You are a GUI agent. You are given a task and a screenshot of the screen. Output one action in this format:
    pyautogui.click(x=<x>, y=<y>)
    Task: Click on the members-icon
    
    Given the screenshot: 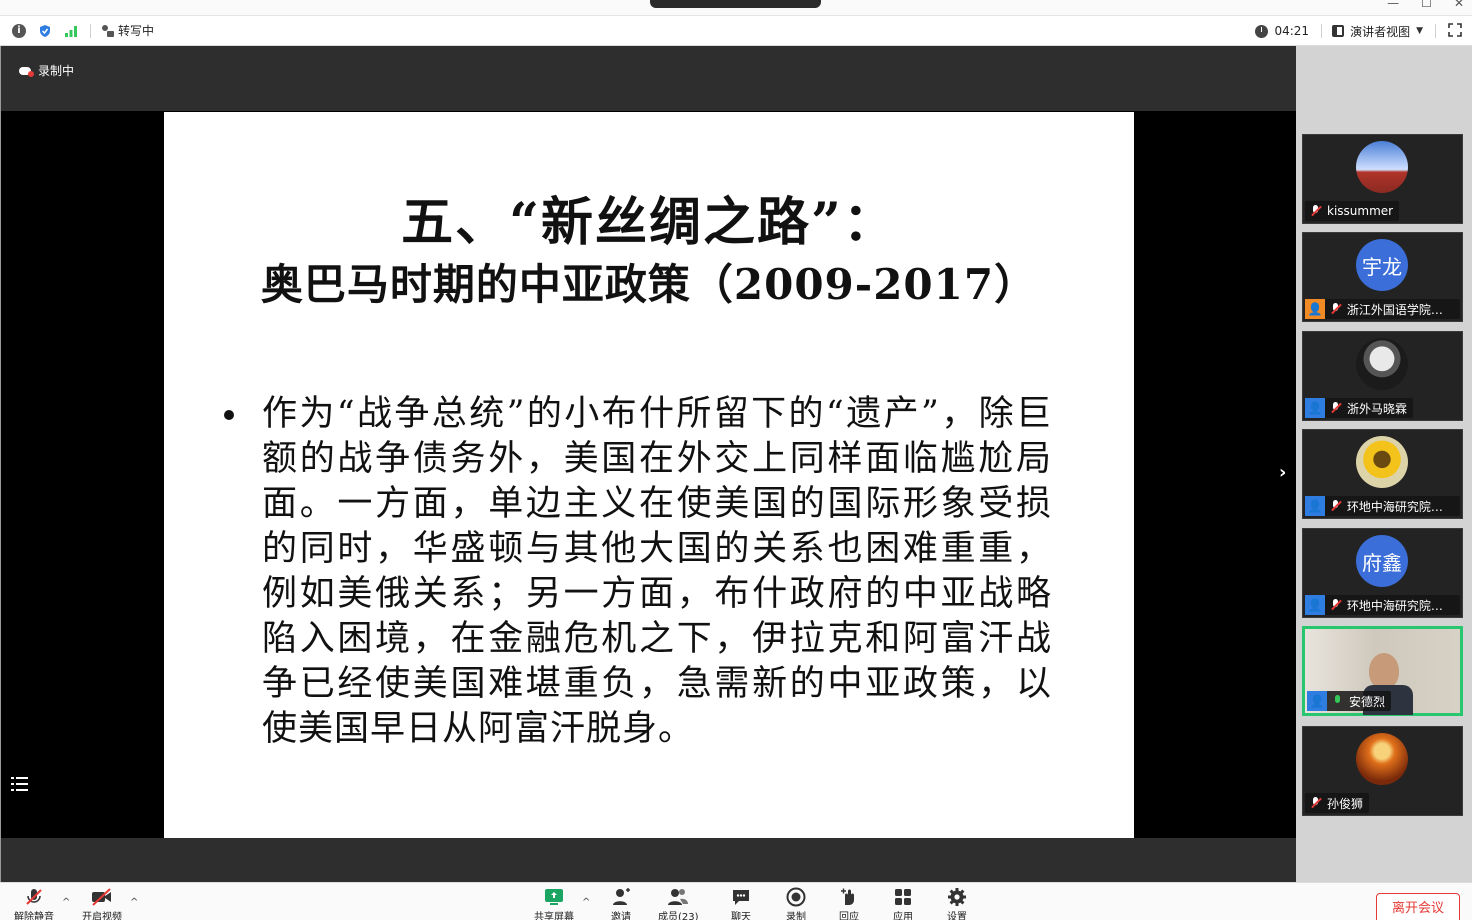 What is the action you would take?
    pyautogui.click(x=678, y=897)
    